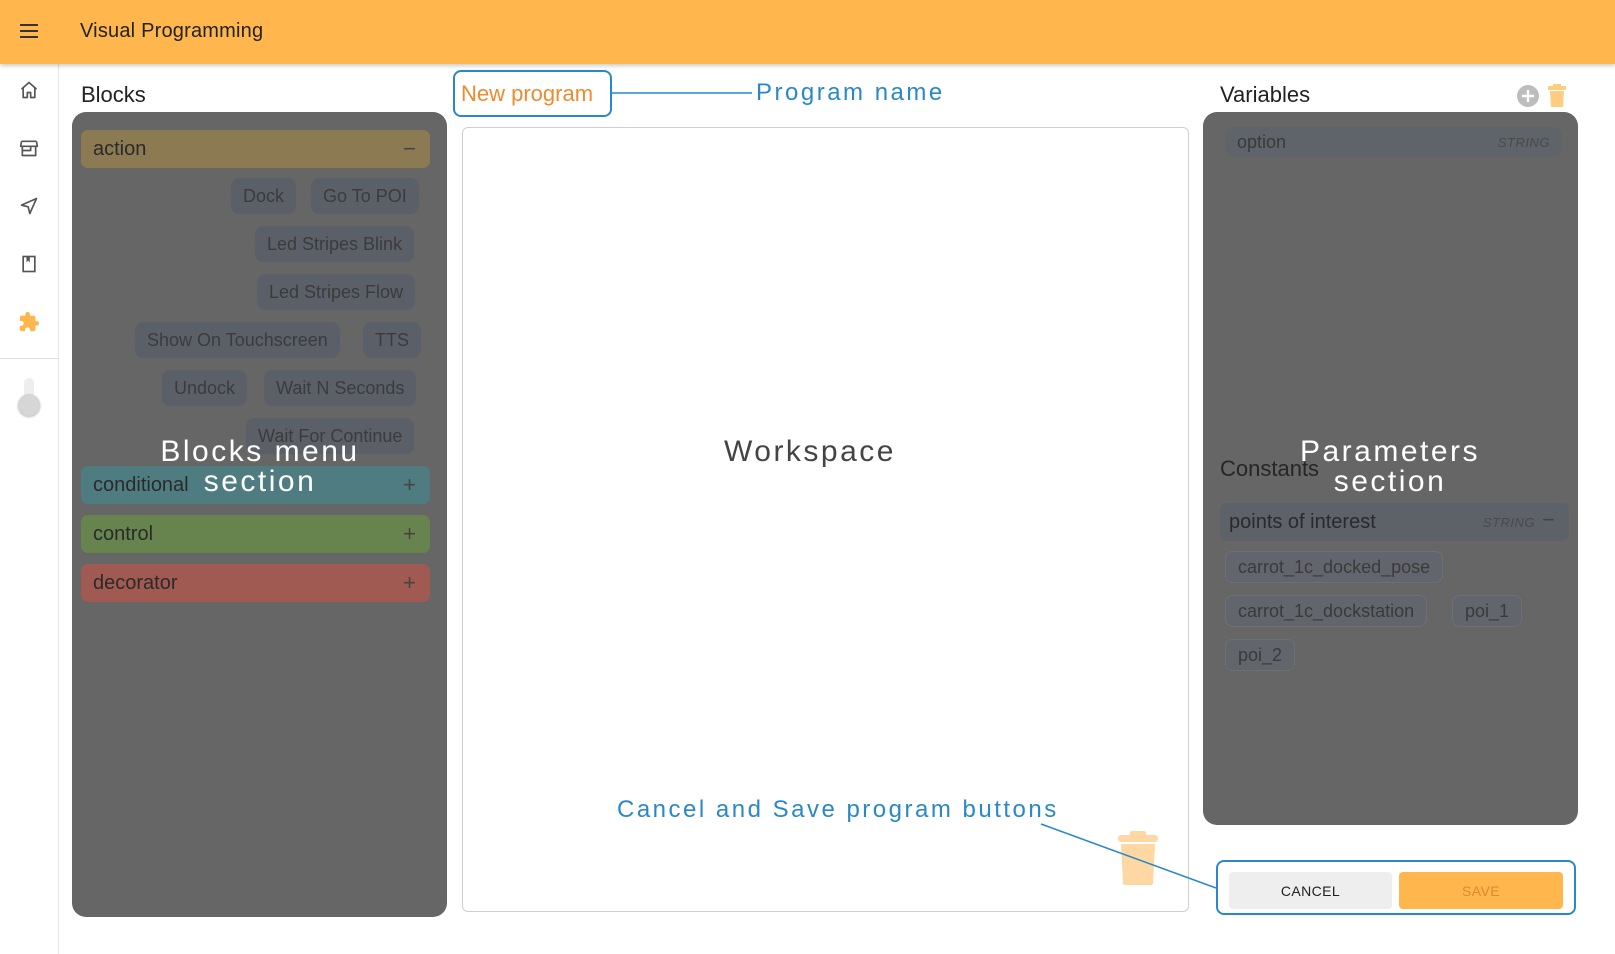 This screenshot has width=1615, height=954. Describe the element at coordinates (29, 264) in the screenshot. I see `bookmark-icon` at that location.